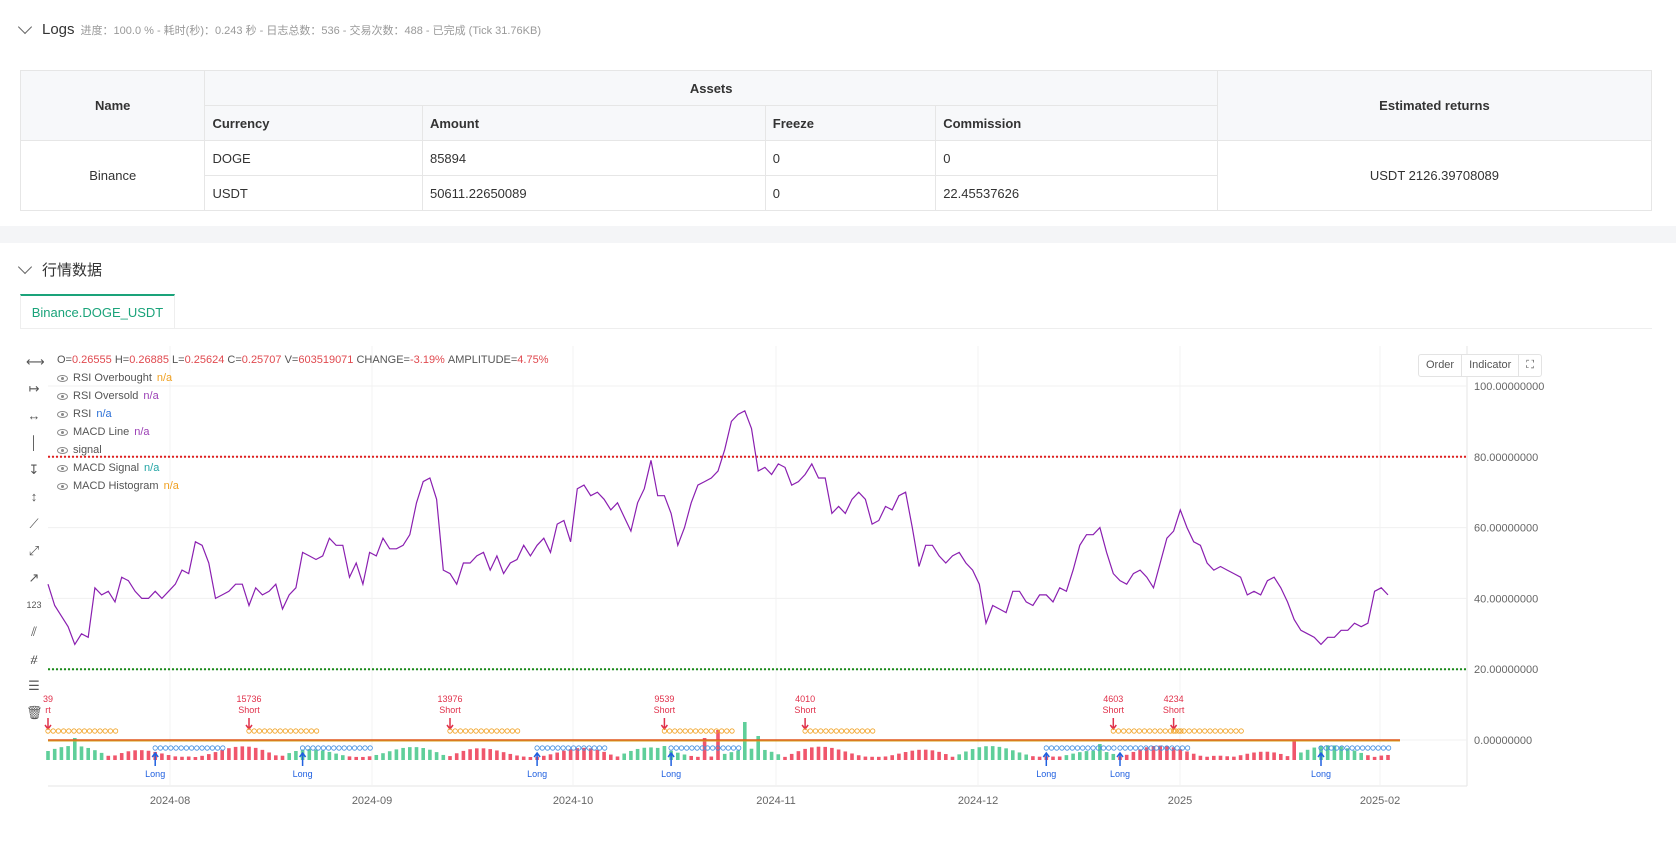 The image size is (1676, 847). I want to click on trash-icon: 🗑, so click(34, 713).